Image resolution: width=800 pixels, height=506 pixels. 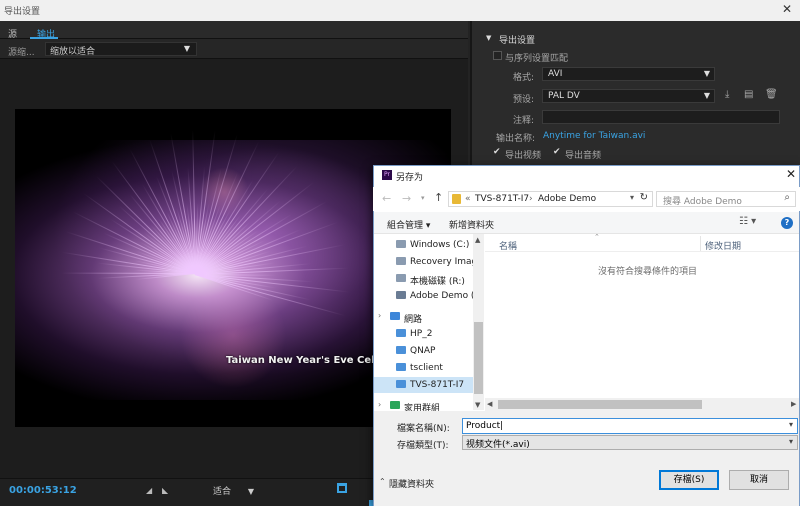 I want to click on path-segment: TVS-871T-I7, so click(x=502, y=199).